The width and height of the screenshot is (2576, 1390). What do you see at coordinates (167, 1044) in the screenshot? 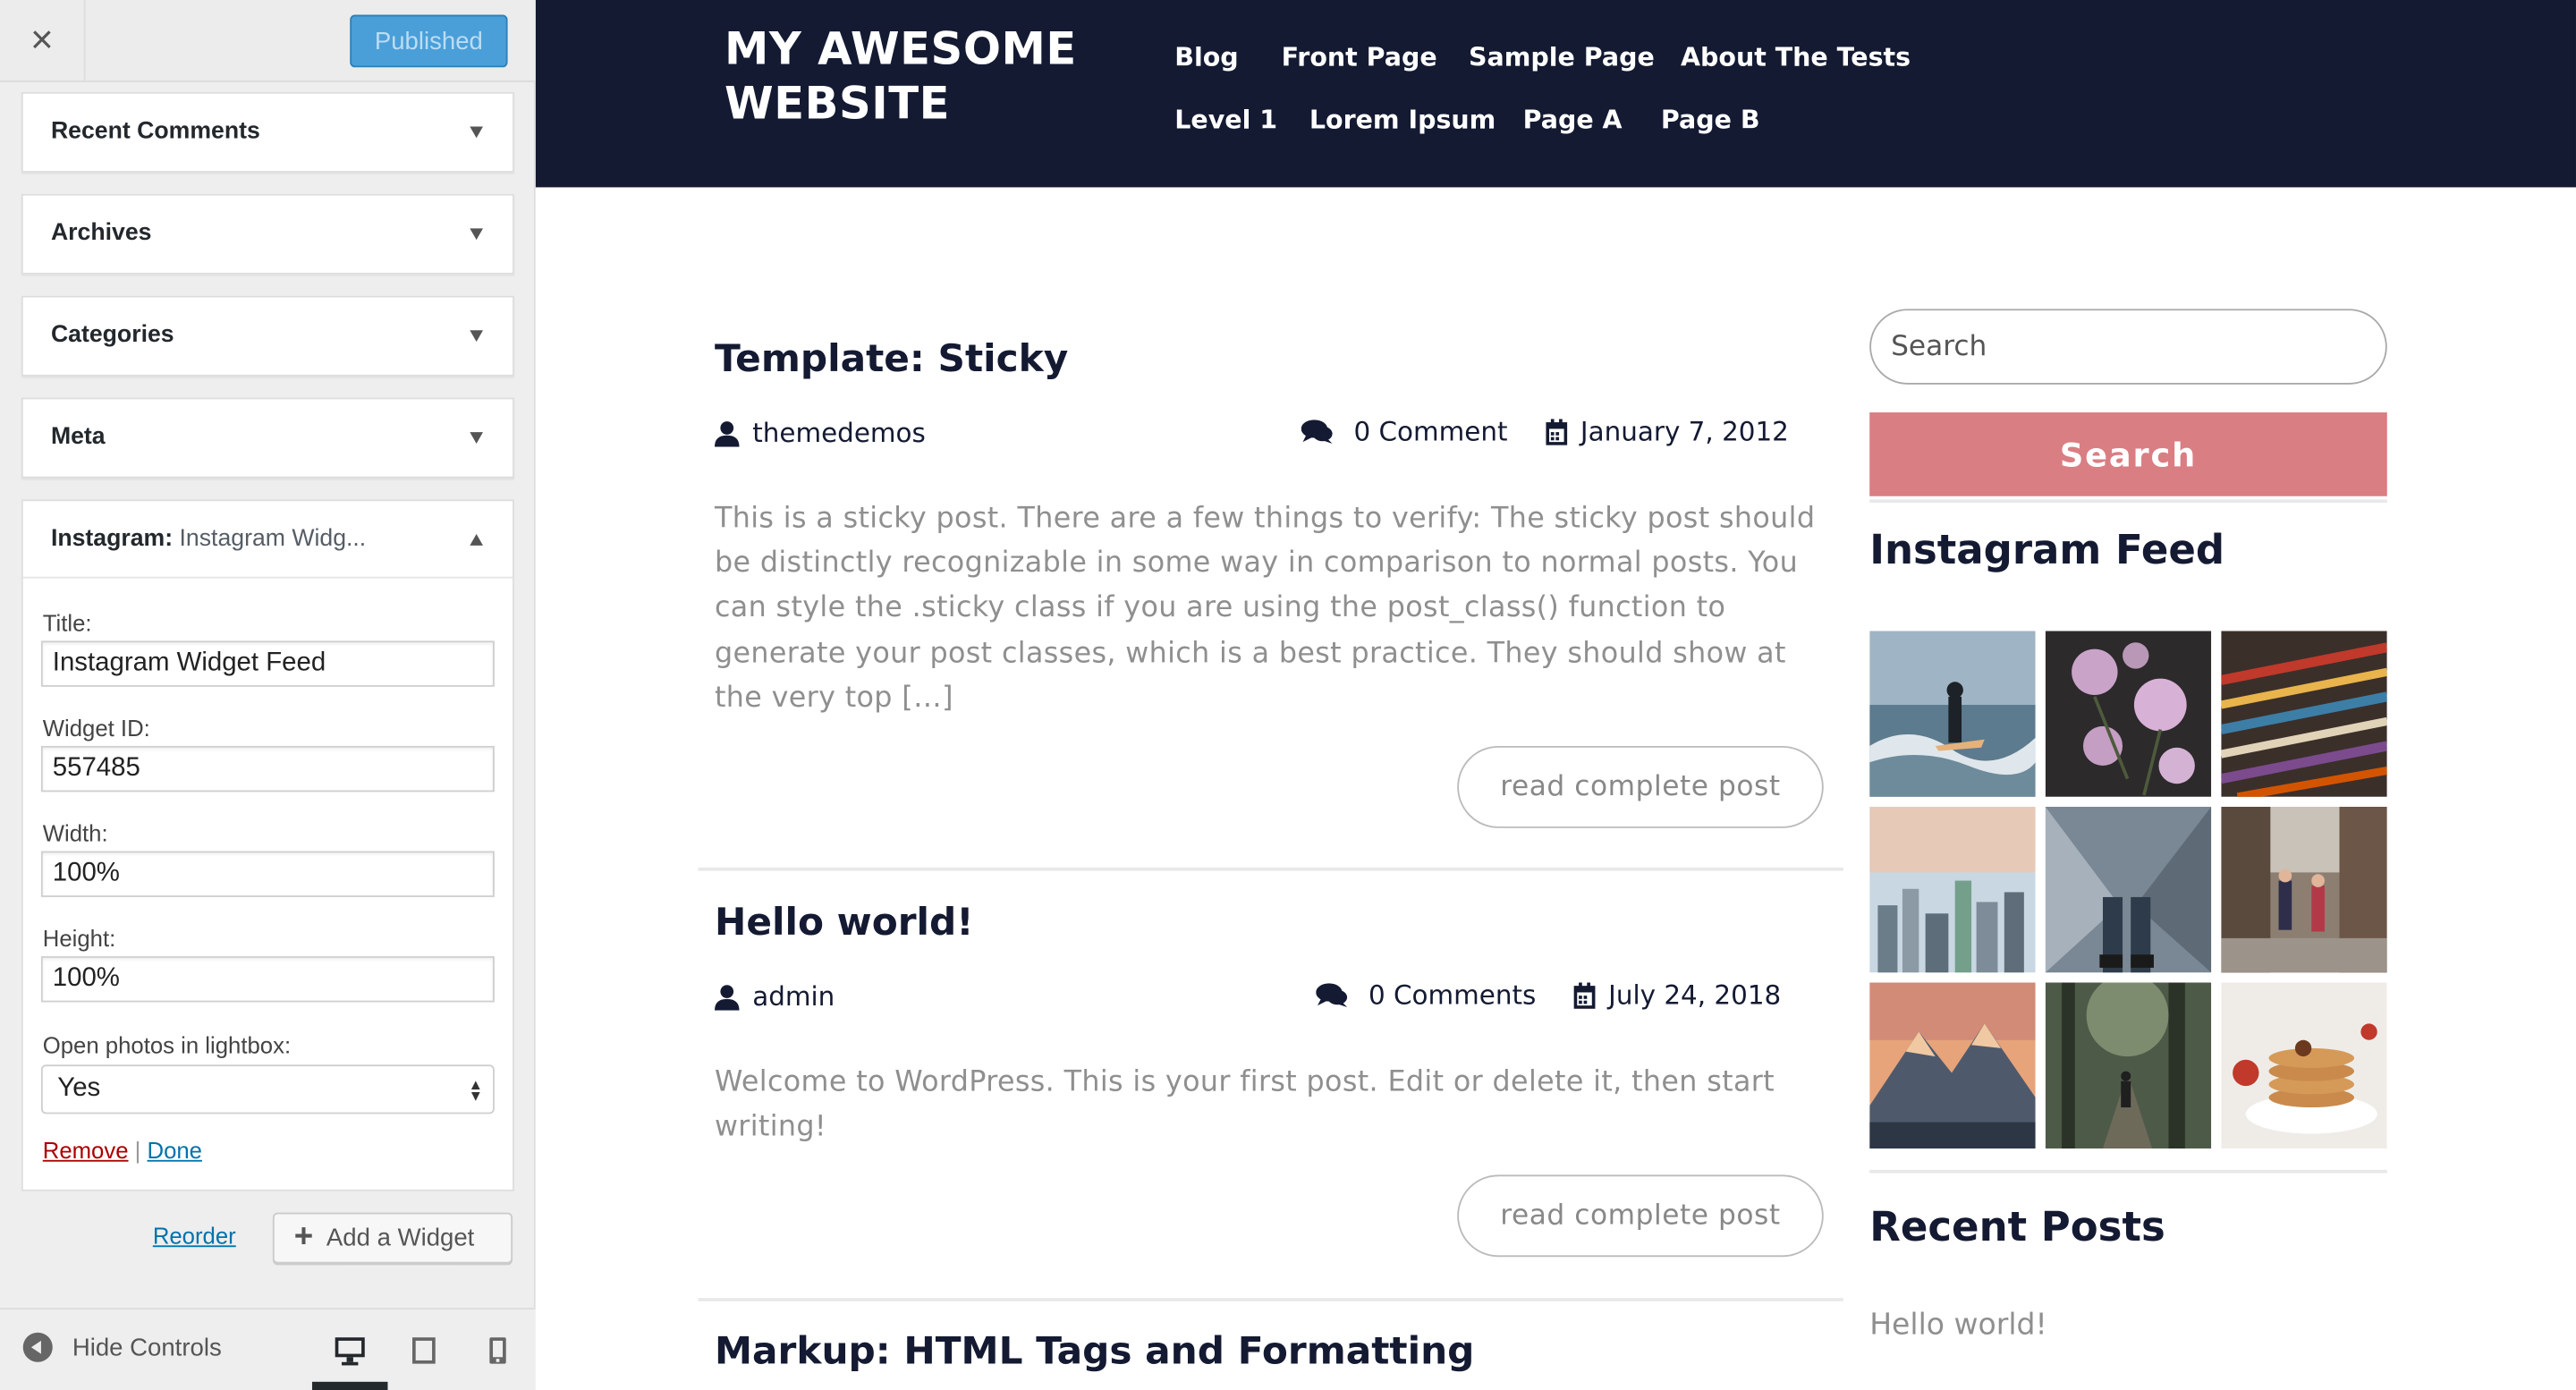
I see `lightbox-label: Open photos in lightbox:` at bounding box center [167, 1044].